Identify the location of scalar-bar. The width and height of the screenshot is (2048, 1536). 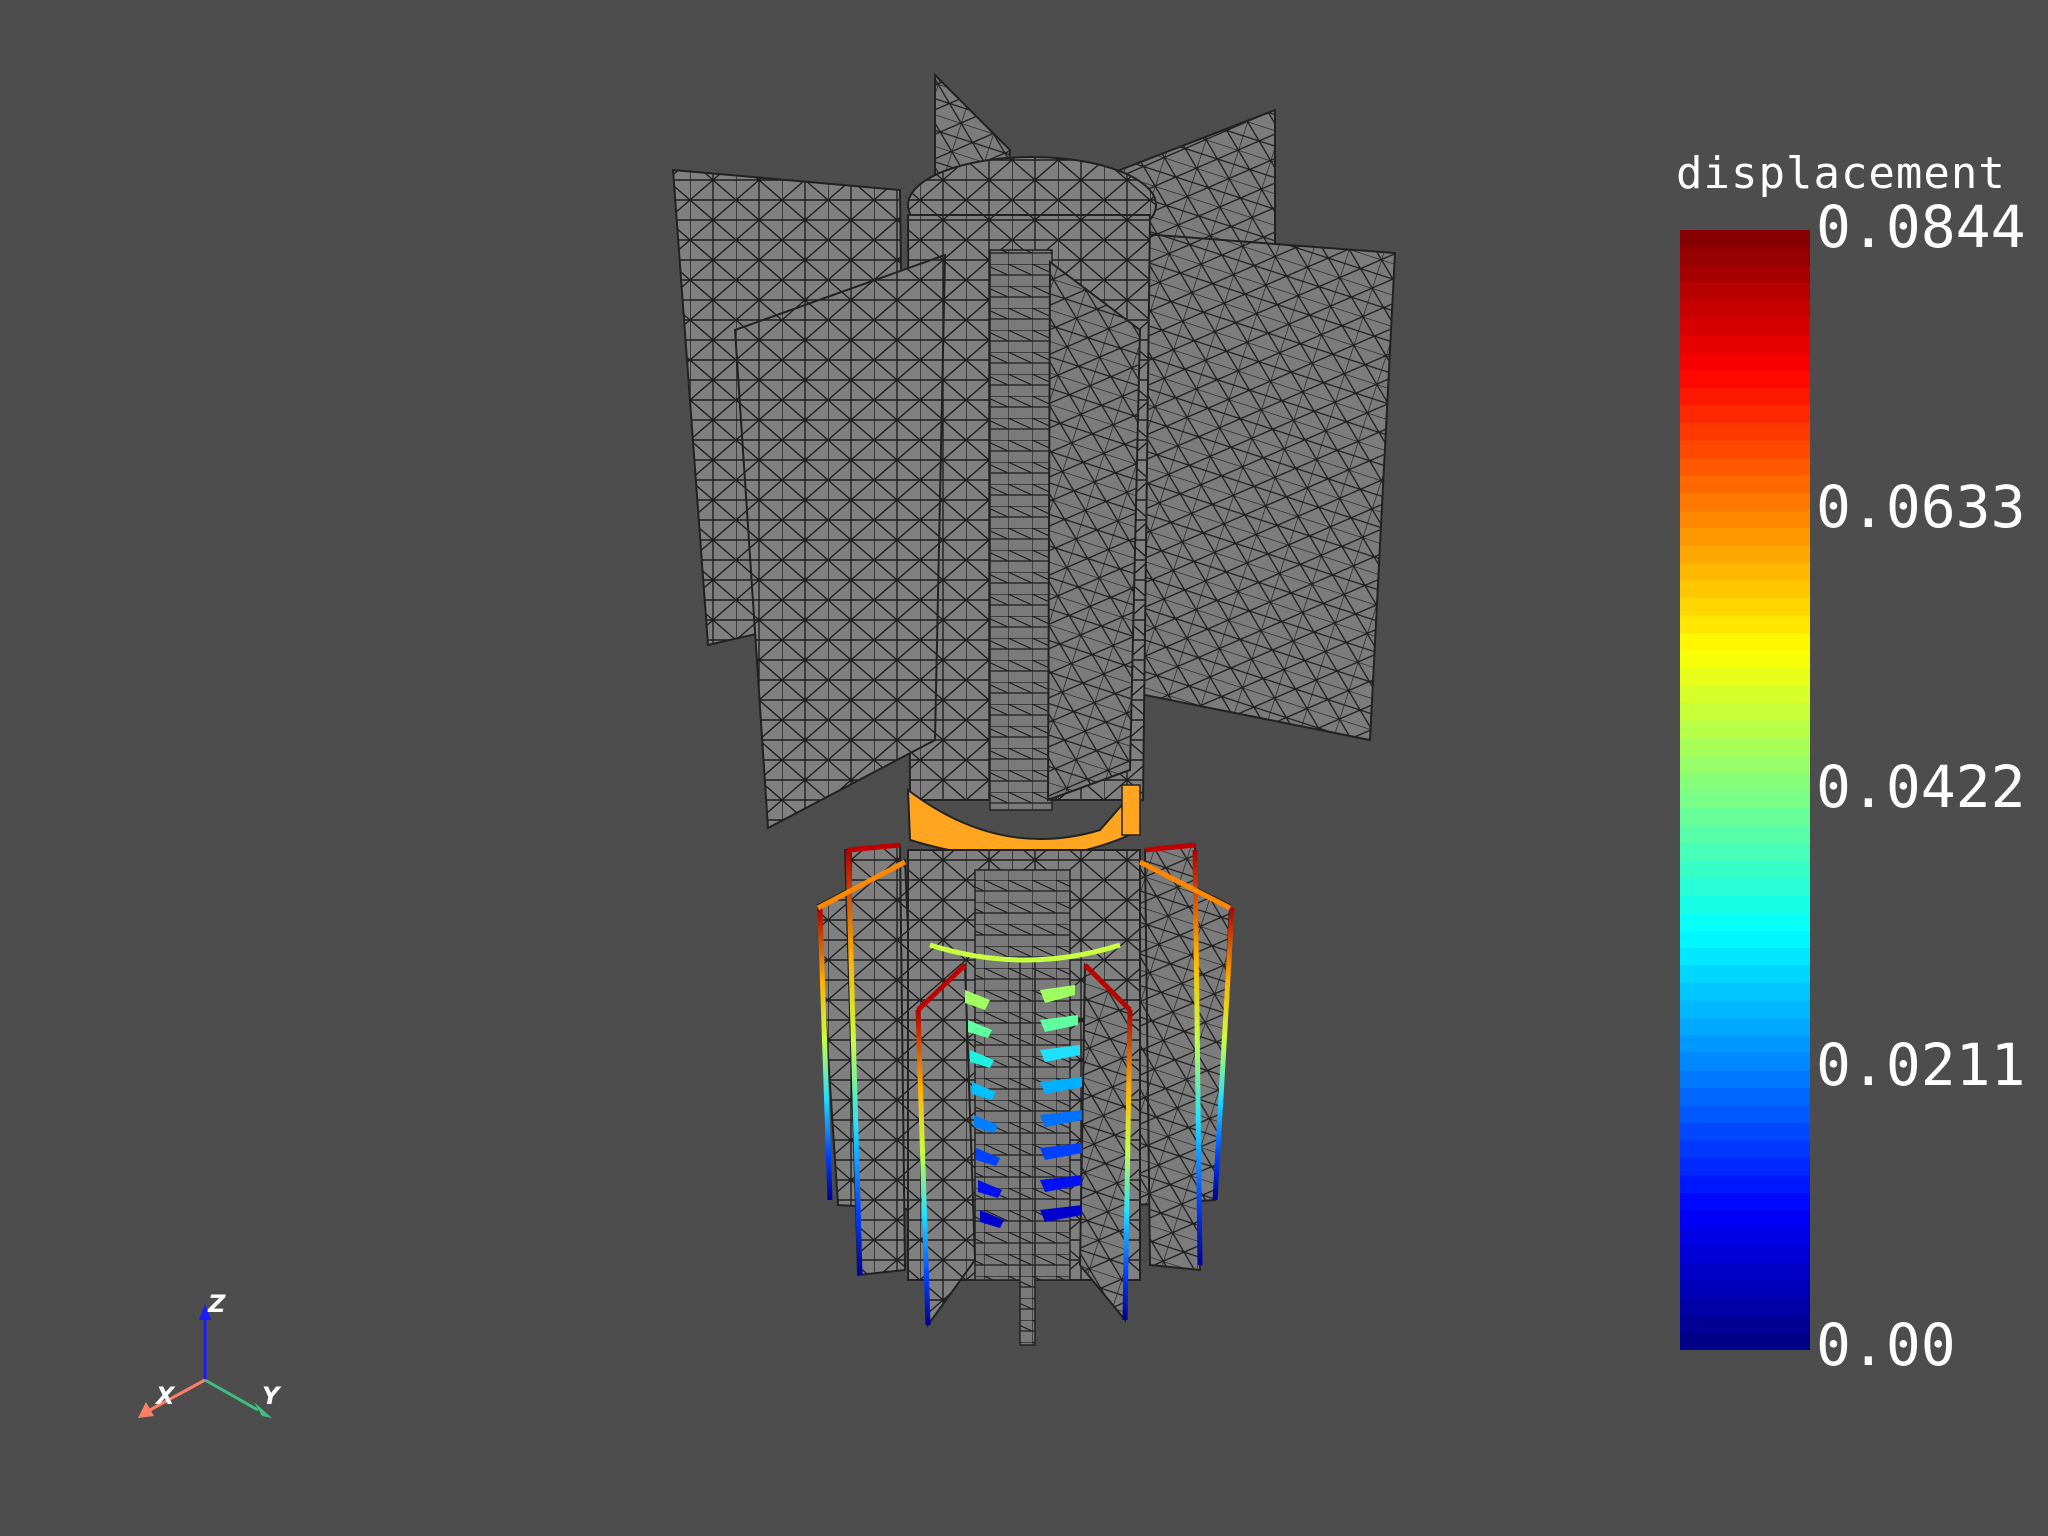
(1745, 790).